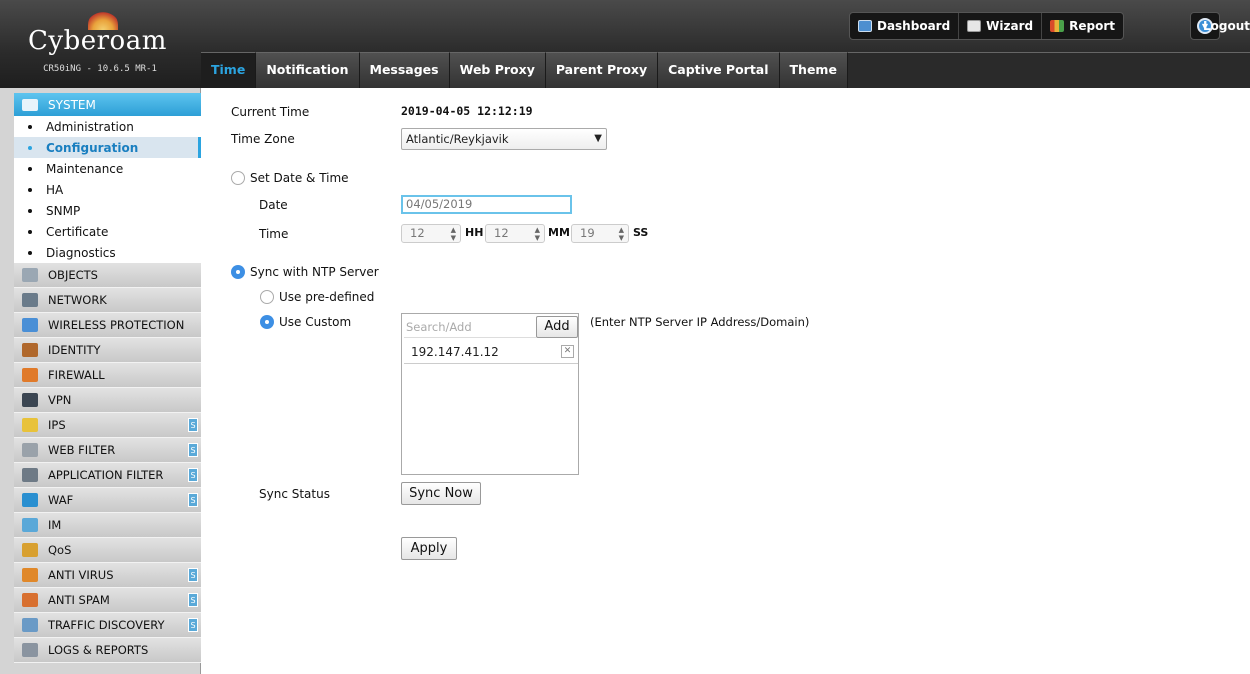 This screenshot has width=1250, height=674. Describe the element at coordinates (314, 272) in the screenshot. I see `sync-ntp-label: Sync with NTP Server` at that location.